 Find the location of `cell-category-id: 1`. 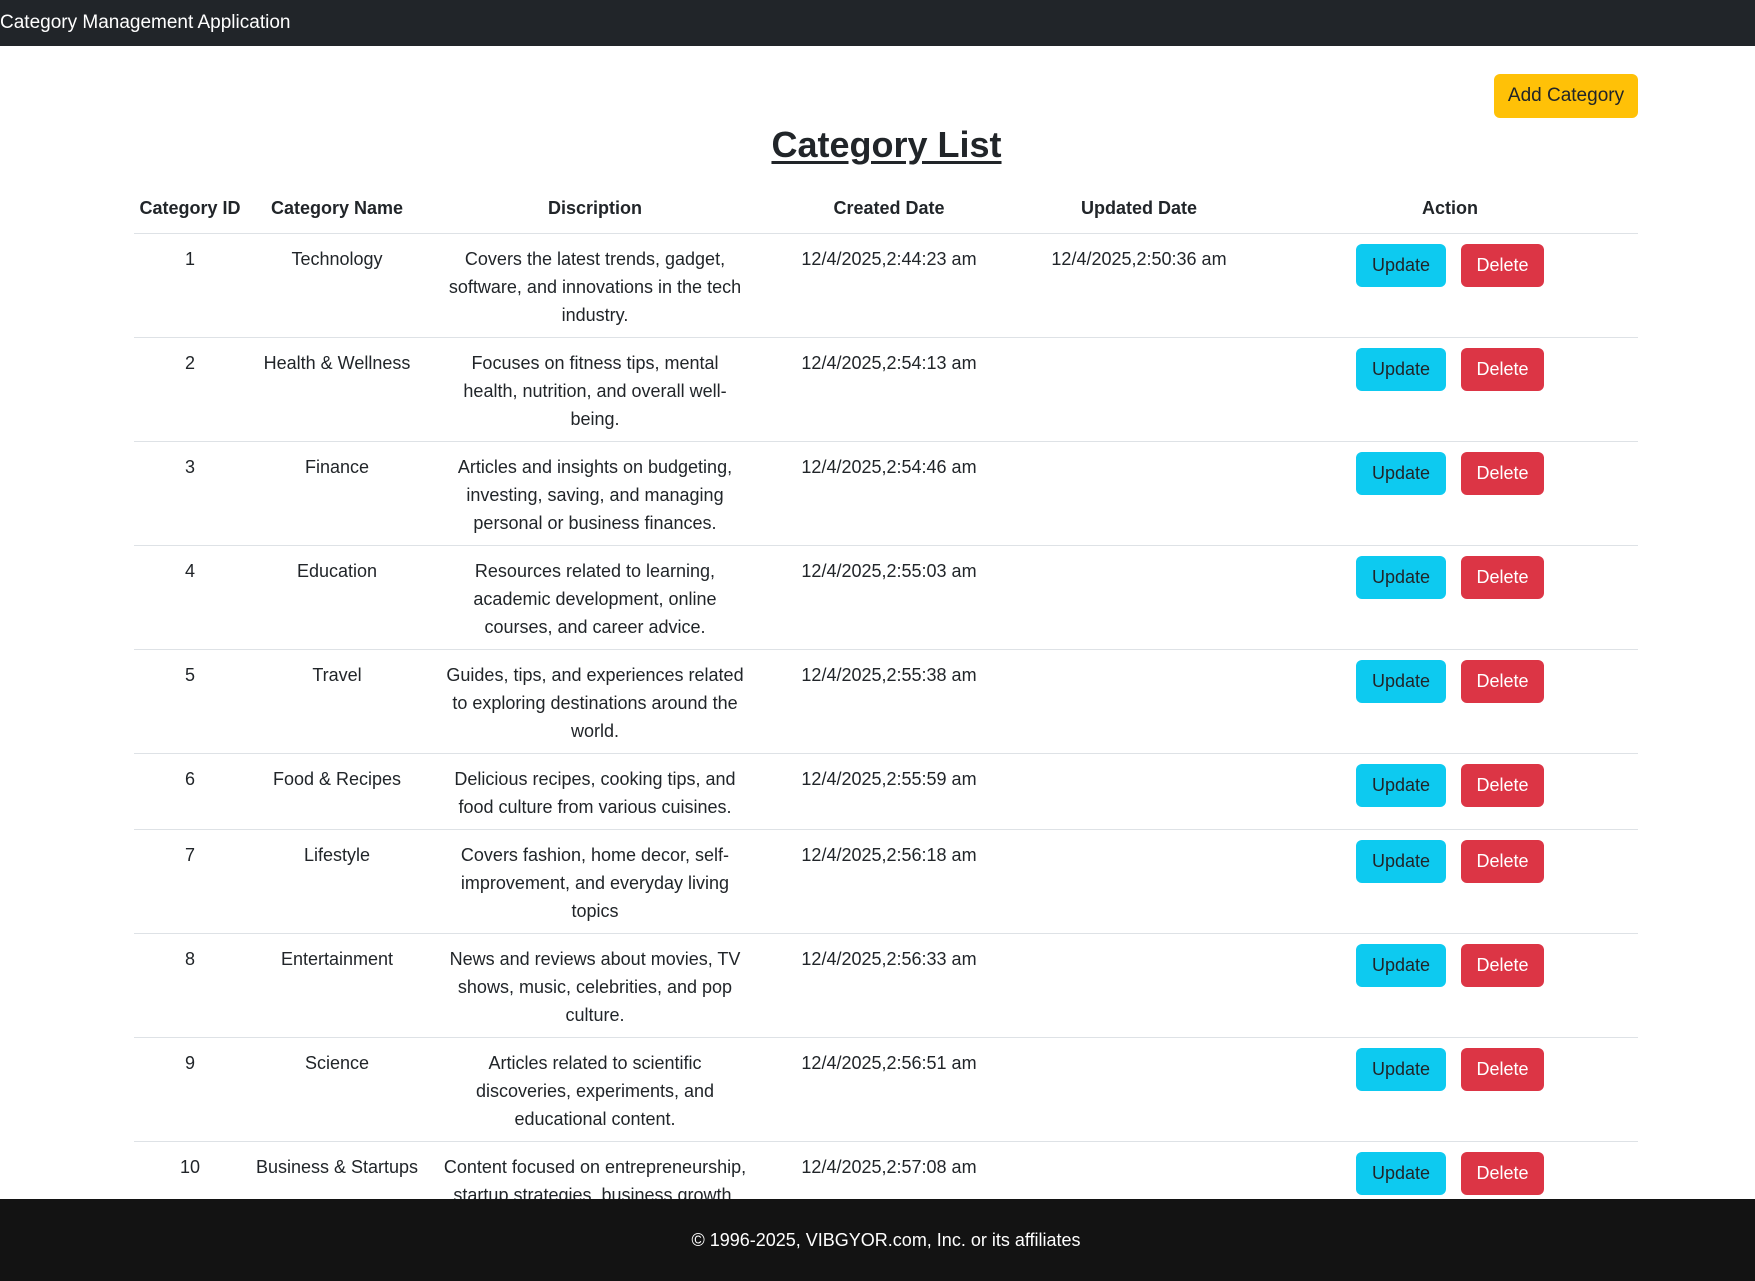

cell-category-id: 1 is located at coordinates (190, 285).